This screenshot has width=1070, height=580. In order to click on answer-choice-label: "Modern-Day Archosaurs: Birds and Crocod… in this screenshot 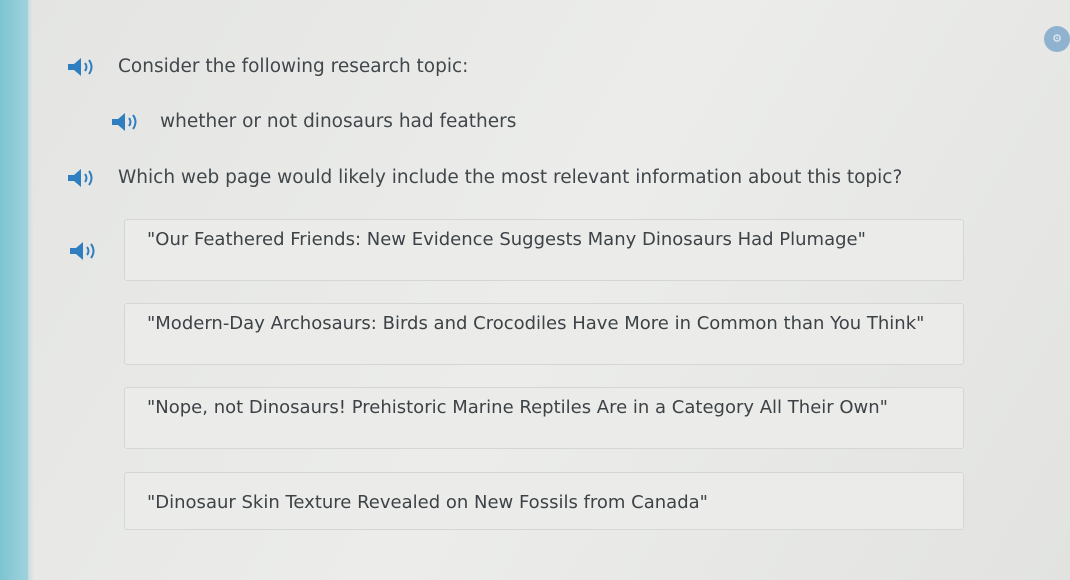, I will do `click(536, 323)`.